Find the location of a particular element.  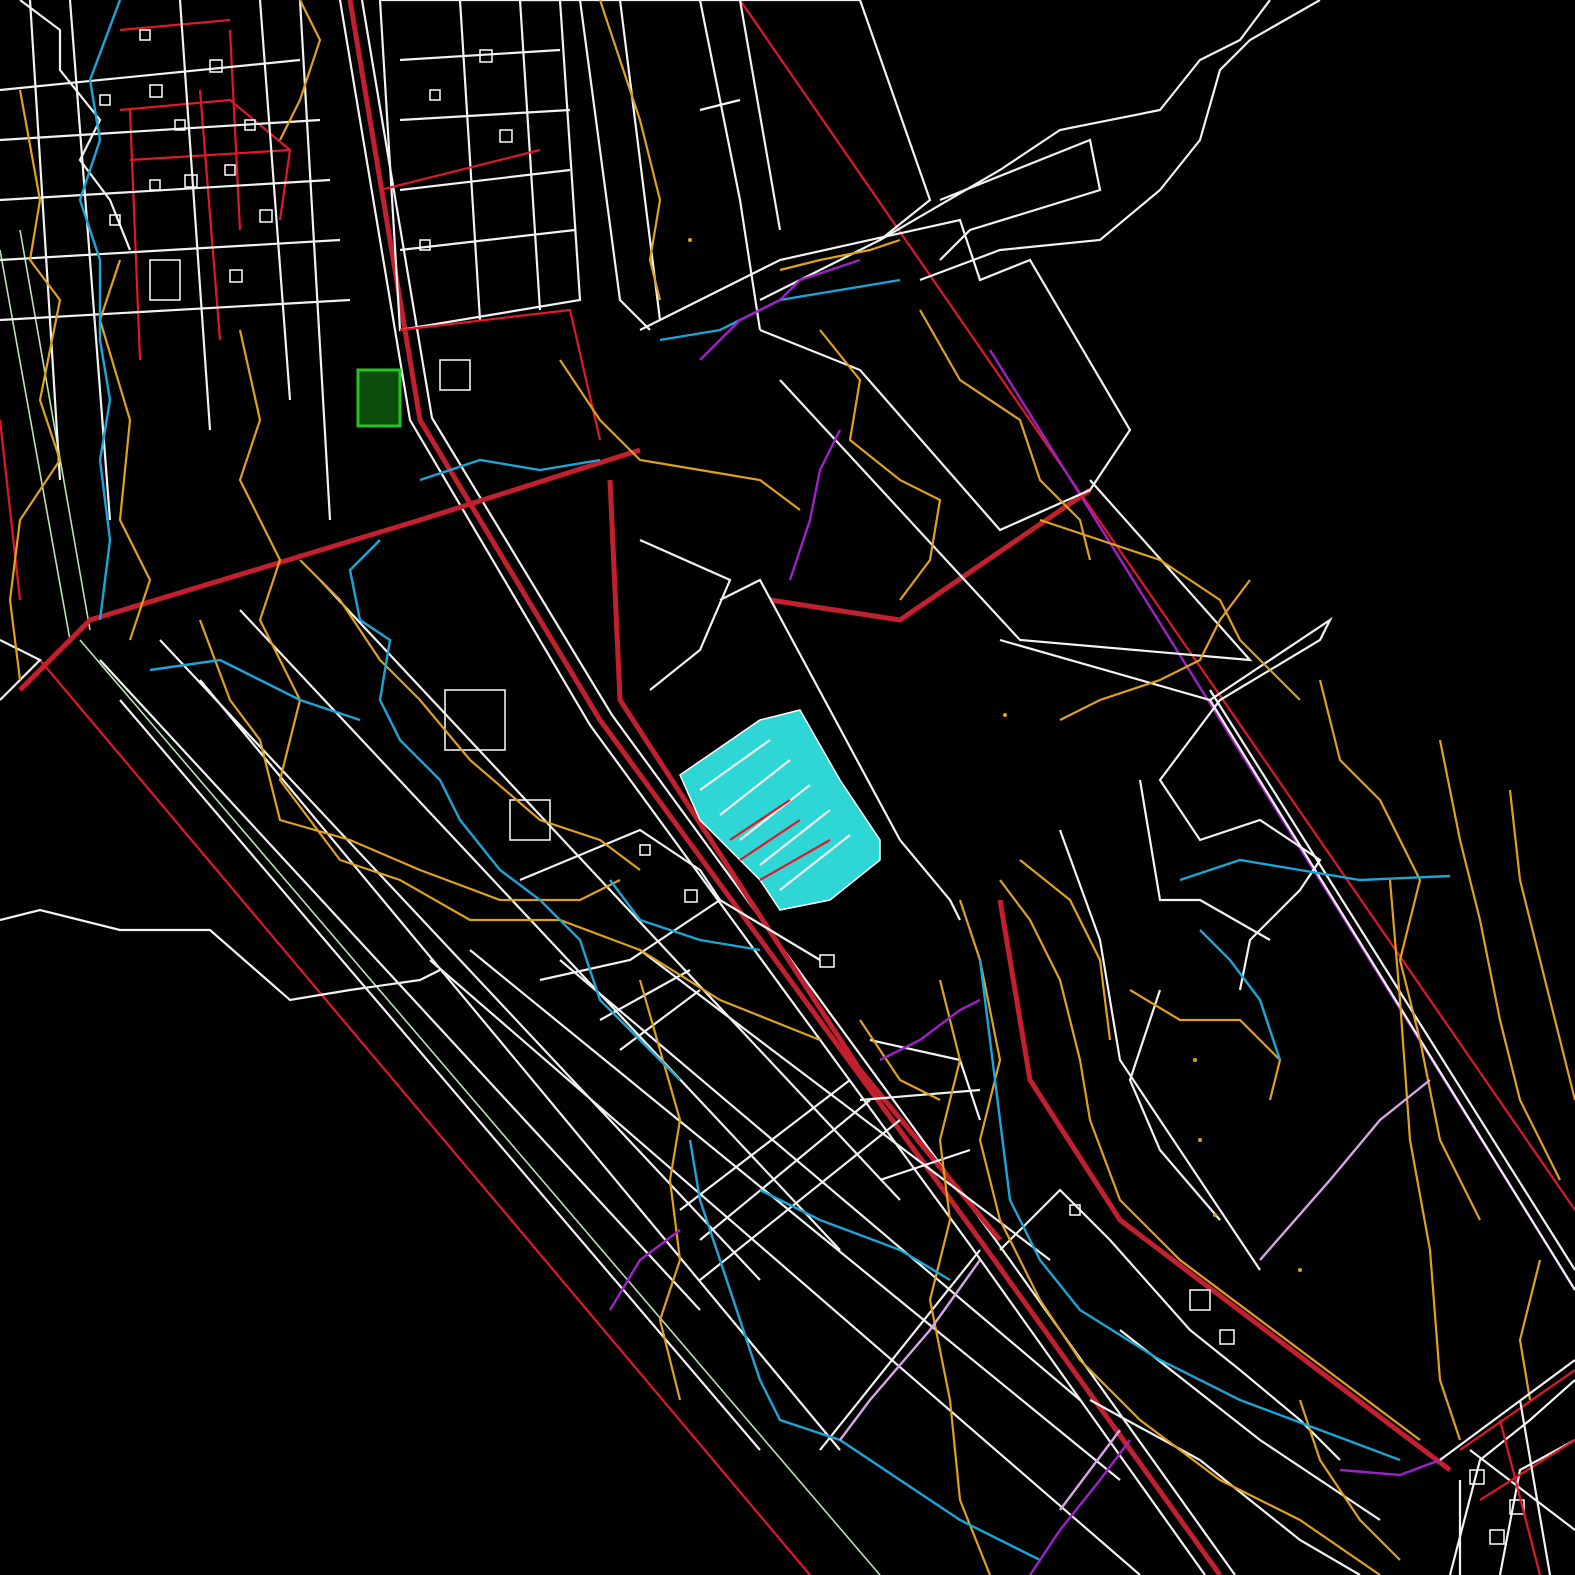

town-blocks is located at coordinates (1507, 1467).